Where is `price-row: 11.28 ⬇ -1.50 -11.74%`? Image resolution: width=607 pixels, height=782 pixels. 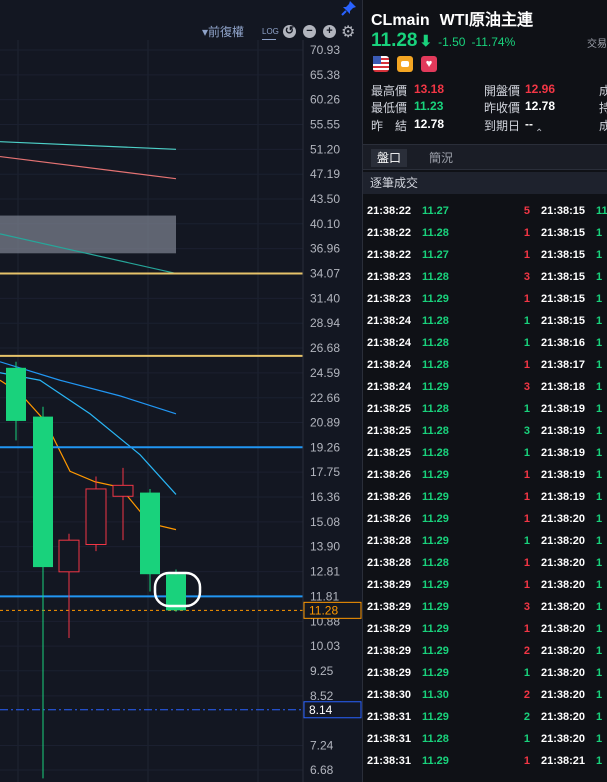 price-row: 11.28 ⬇ -1.50 -11.74% is located at coordinates (443, 41).